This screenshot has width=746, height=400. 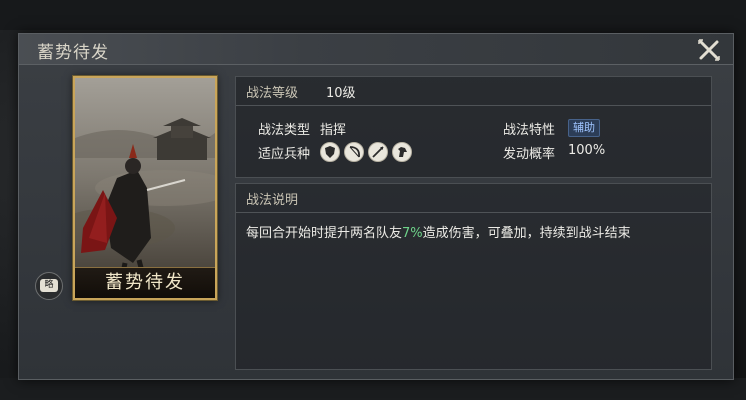 I want to click on skill-type-label: 战法类型, so click(x=284, y=130).